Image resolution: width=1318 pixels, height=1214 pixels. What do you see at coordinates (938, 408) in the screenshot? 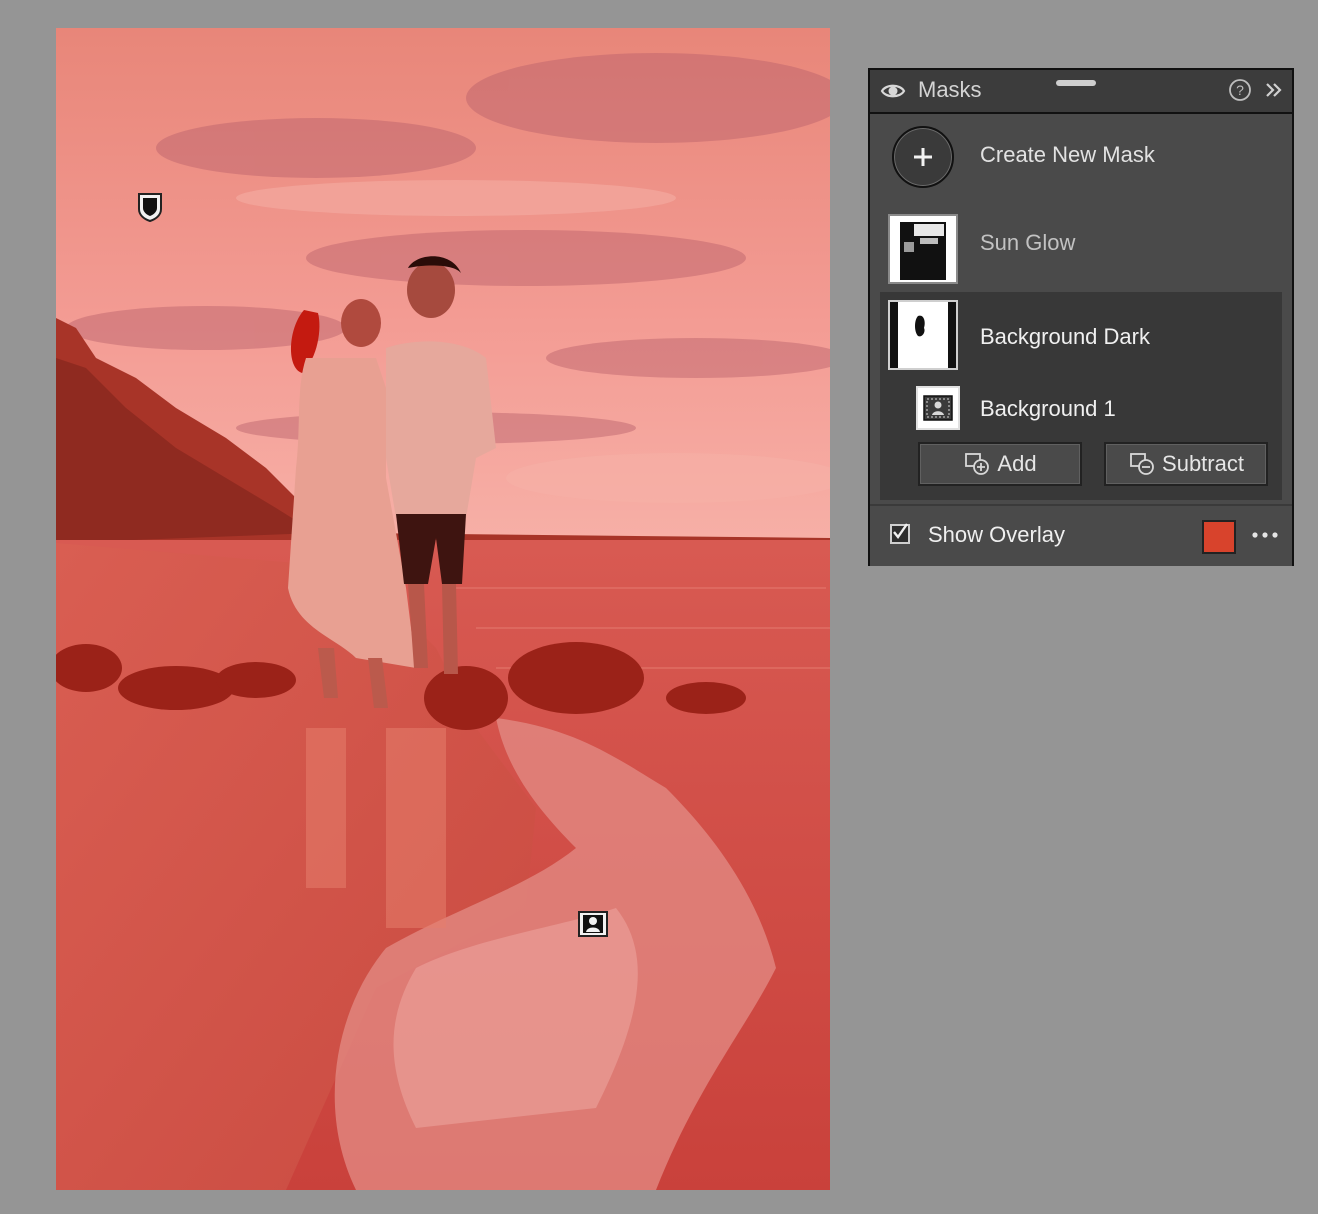
I see `portrait-icon` at bounding box center [938, 408].